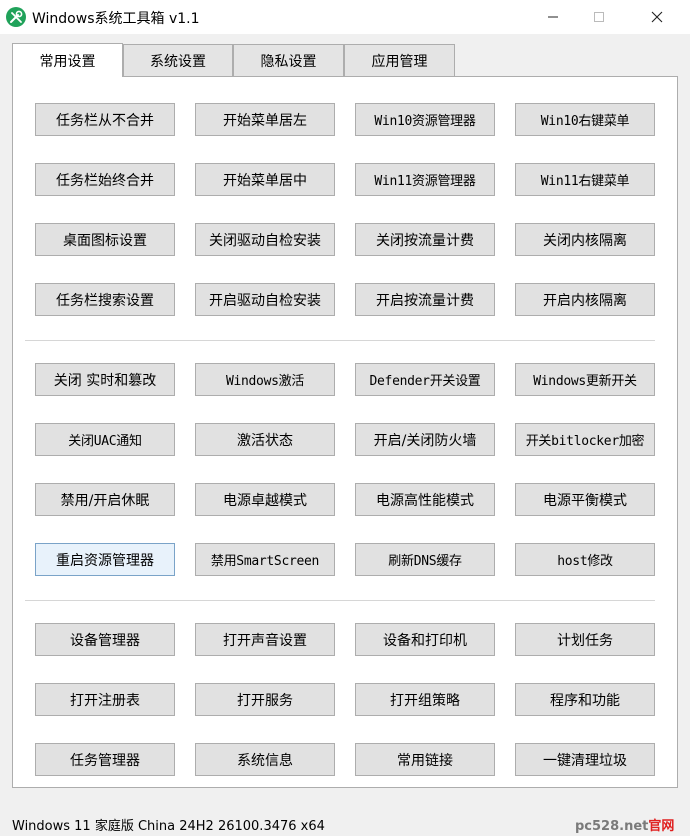 The width and height of the screenshot is (690, 836). Describe the element at coordinates (116, 19) in the screenshot. I see `window-title: Windows系统工具箱 v1.1` at that location.